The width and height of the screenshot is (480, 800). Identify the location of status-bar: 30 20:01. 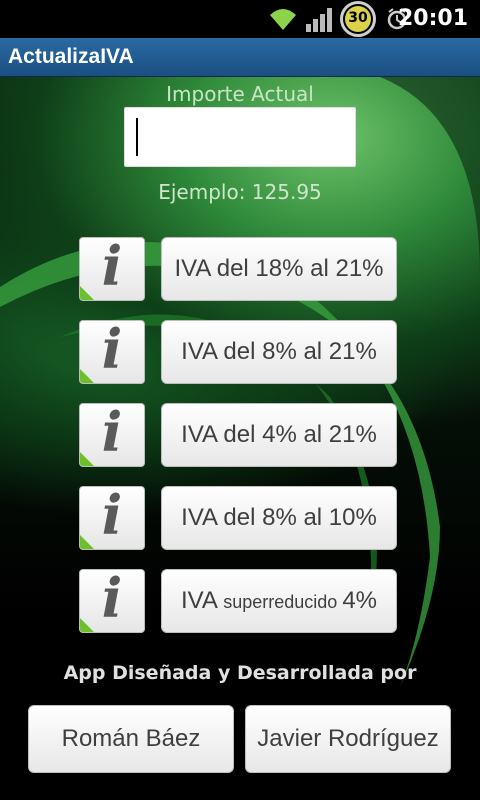
(240, 19).